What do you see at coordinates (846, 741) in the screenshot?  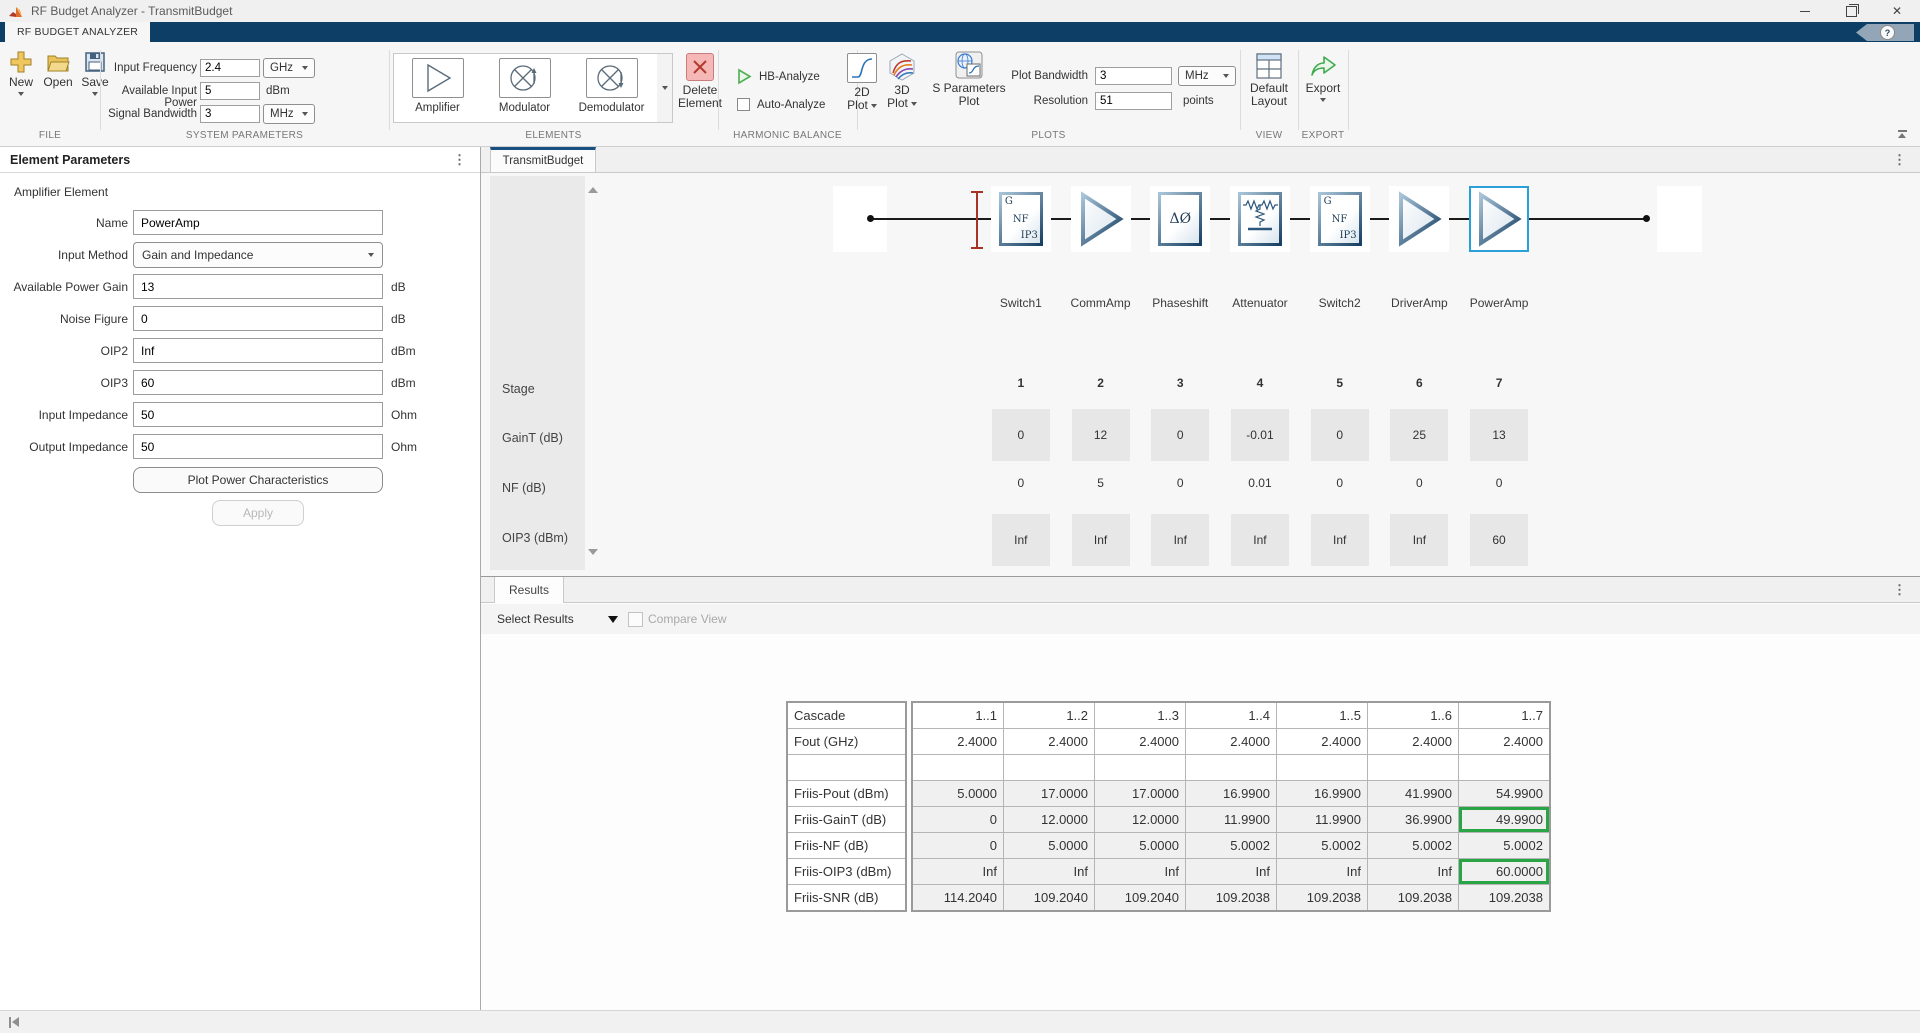 I see `results-row-label: Fout (GHz)` at bounding box center [846, 741].